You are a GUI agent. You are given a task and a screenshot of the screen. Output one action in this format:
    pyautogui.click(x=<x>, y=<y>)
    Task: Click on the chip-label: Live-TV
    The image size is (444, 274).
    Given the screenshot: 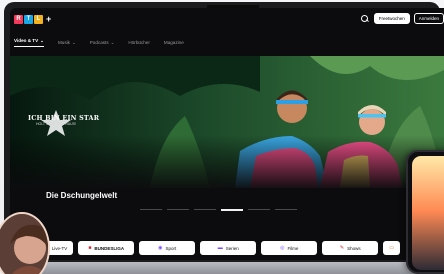 What is the action you would take?
    pyautogui.click(x=59, y=248)
    